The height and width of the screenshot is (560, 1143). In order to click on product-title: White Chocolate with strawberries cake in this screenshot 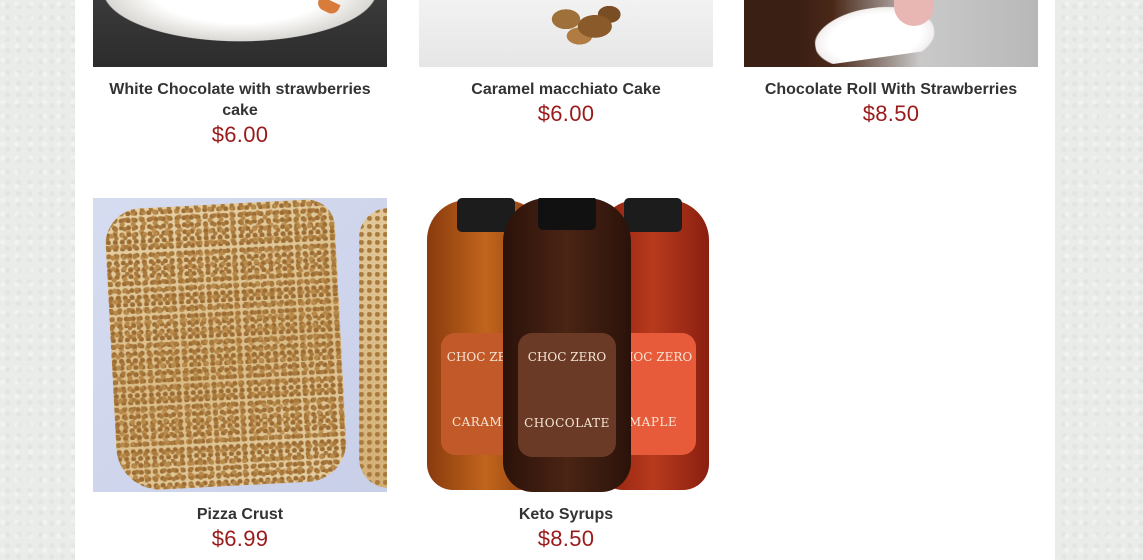, I will do `click(240, 100)`.